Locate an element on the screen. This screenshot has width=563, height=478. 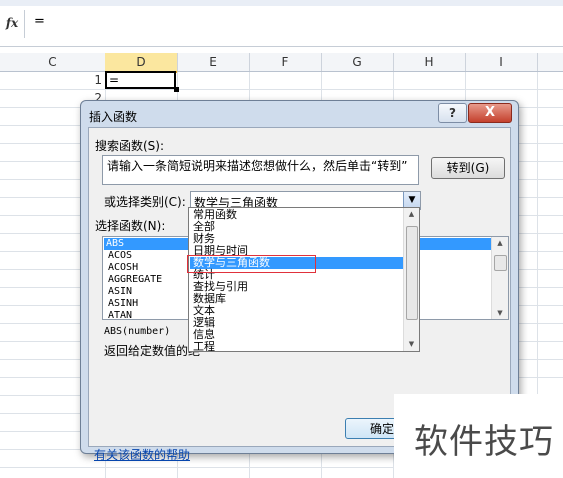
highlight-annotation-box is located at coordinates (251, 264).